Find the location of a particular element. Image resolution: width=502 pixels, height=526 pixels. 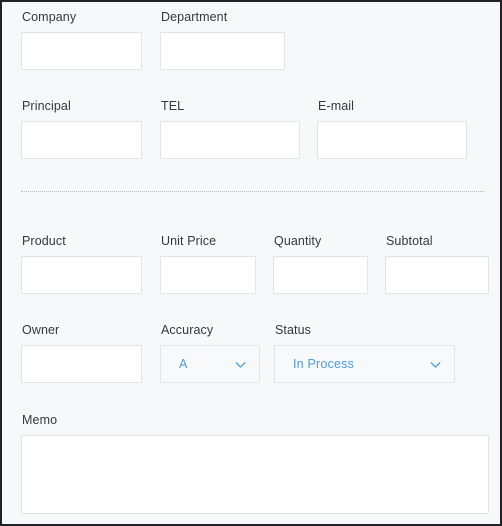

field-unit-price: Unit Price is located at coordinates (208, 264).